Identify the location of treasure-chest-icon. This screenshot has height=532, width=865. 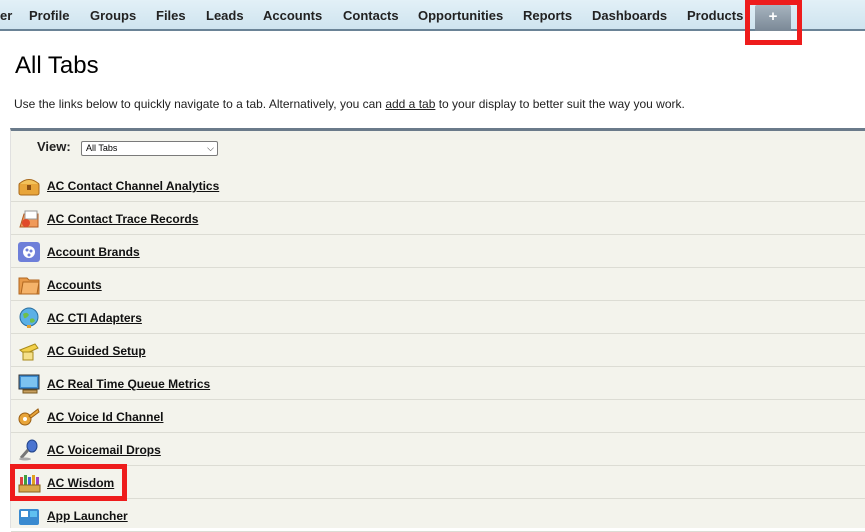
(29, 187).